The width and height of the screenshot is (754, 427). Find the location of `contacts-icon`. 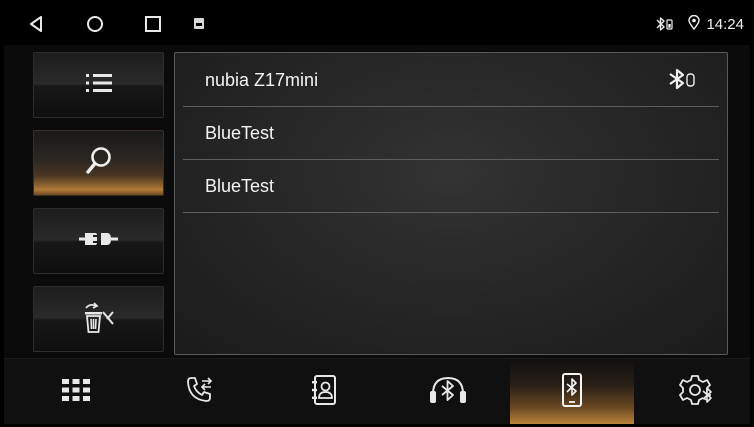

contacts-icon is located at coordinates (324, 392).